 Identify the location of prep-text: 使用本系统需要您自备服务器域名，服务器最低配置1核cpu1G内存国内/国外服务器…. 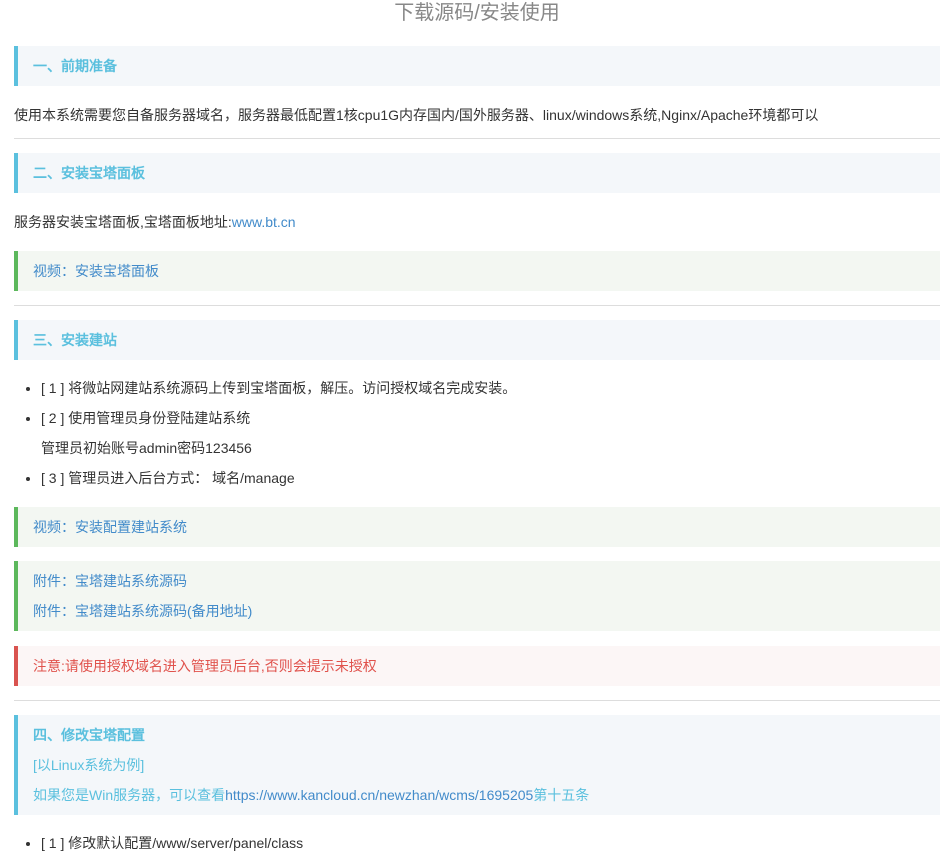
(416, 115).